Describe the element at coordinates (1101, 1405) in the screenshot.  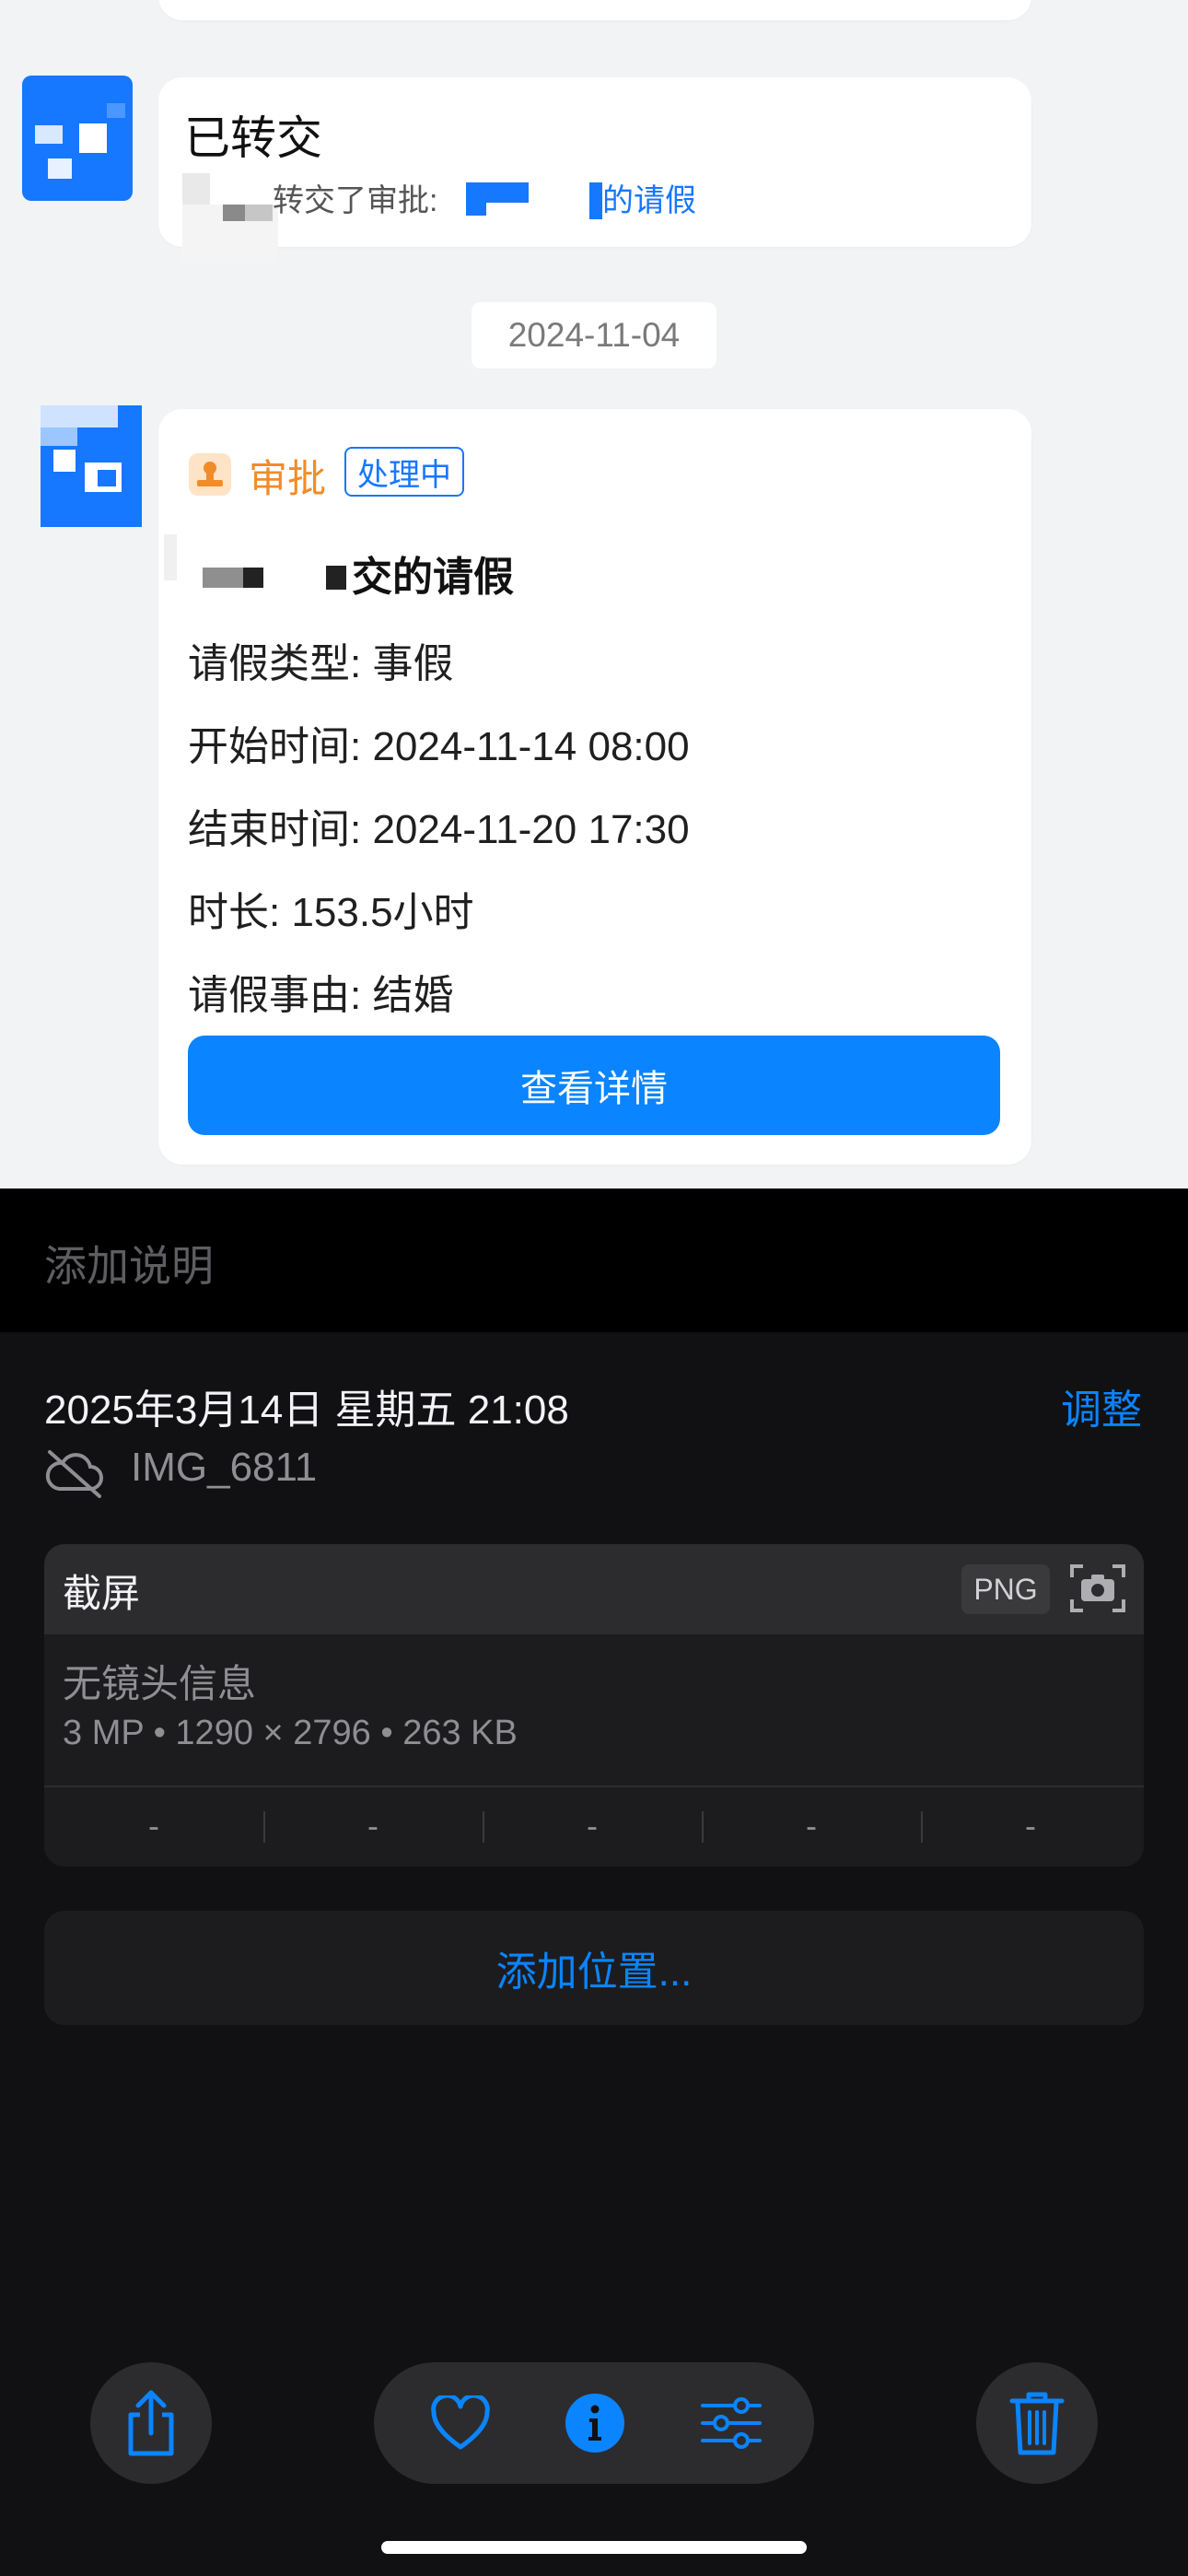
I see `adjust-button: 调整` at that location.